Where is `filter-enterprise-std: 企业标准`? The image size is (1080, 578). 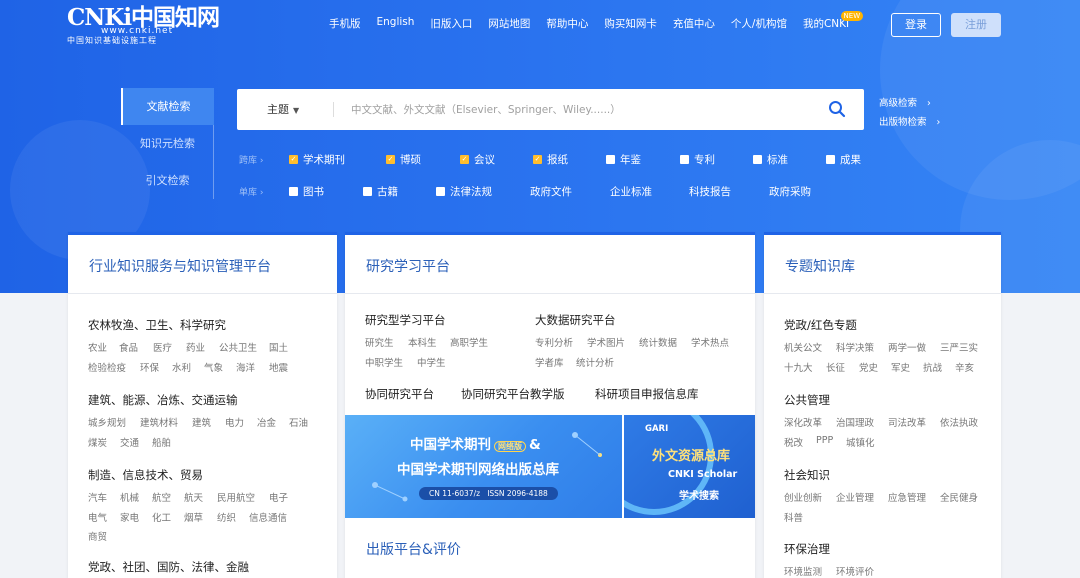
filter-enterprise-std: 企业标准 is located at coordinates (631, 191).